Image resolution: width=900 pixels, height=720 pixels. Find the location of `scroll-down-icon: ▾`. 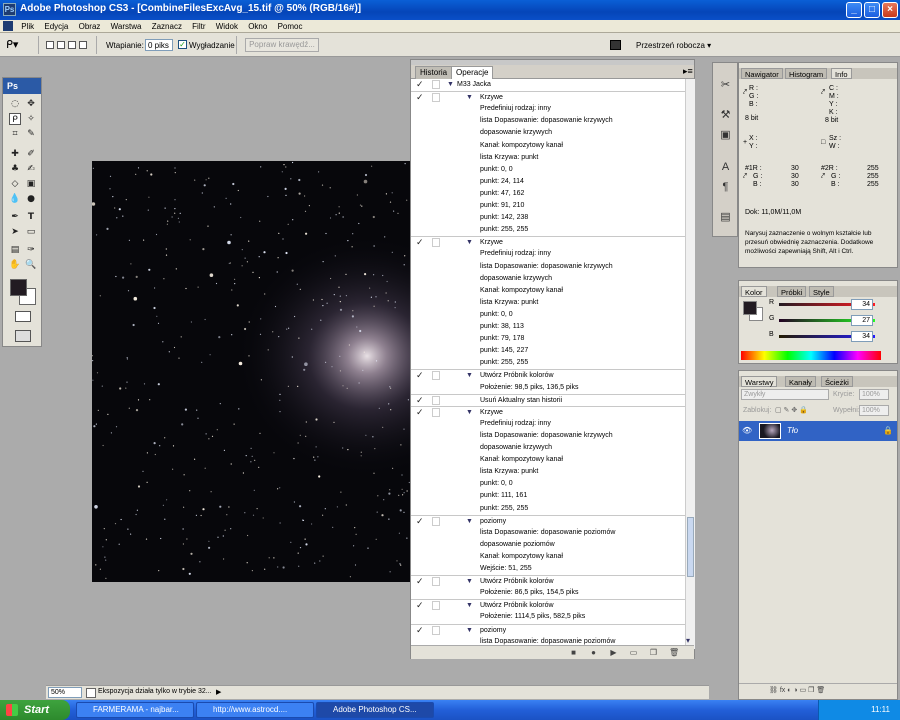

scroll-down-icon: ▾ is located at coordinates (688, 640).